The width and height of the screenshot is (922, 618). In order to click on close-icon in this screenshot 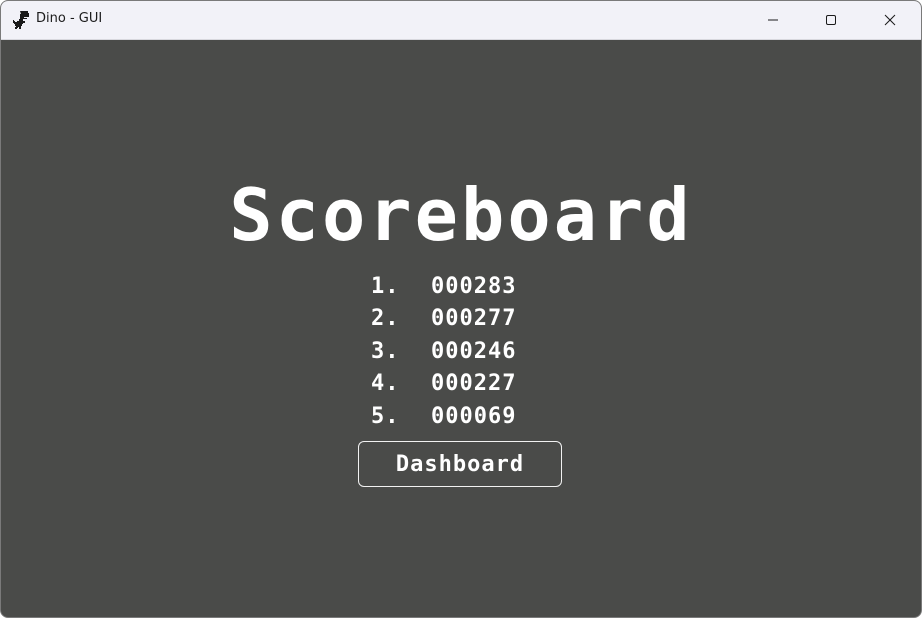, I will do `click(890, 20)`.